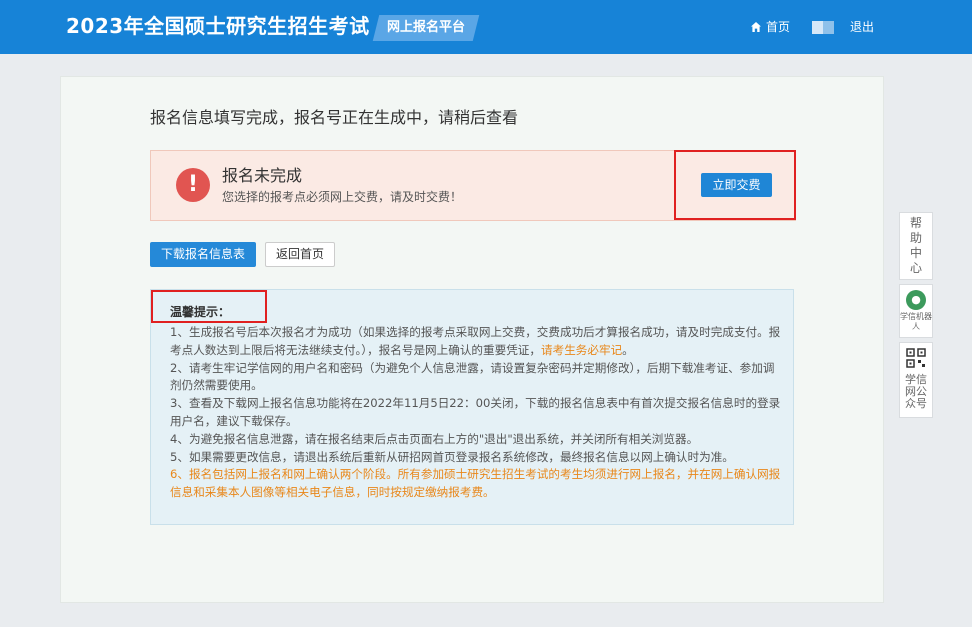 The width and height of the screenshot is (972, 627). What do you see at coordinates (218, 26) in the screenshot?
I see `site-title: 2023年全国硕士研究生招生考试` at bounding box center [218, 26].